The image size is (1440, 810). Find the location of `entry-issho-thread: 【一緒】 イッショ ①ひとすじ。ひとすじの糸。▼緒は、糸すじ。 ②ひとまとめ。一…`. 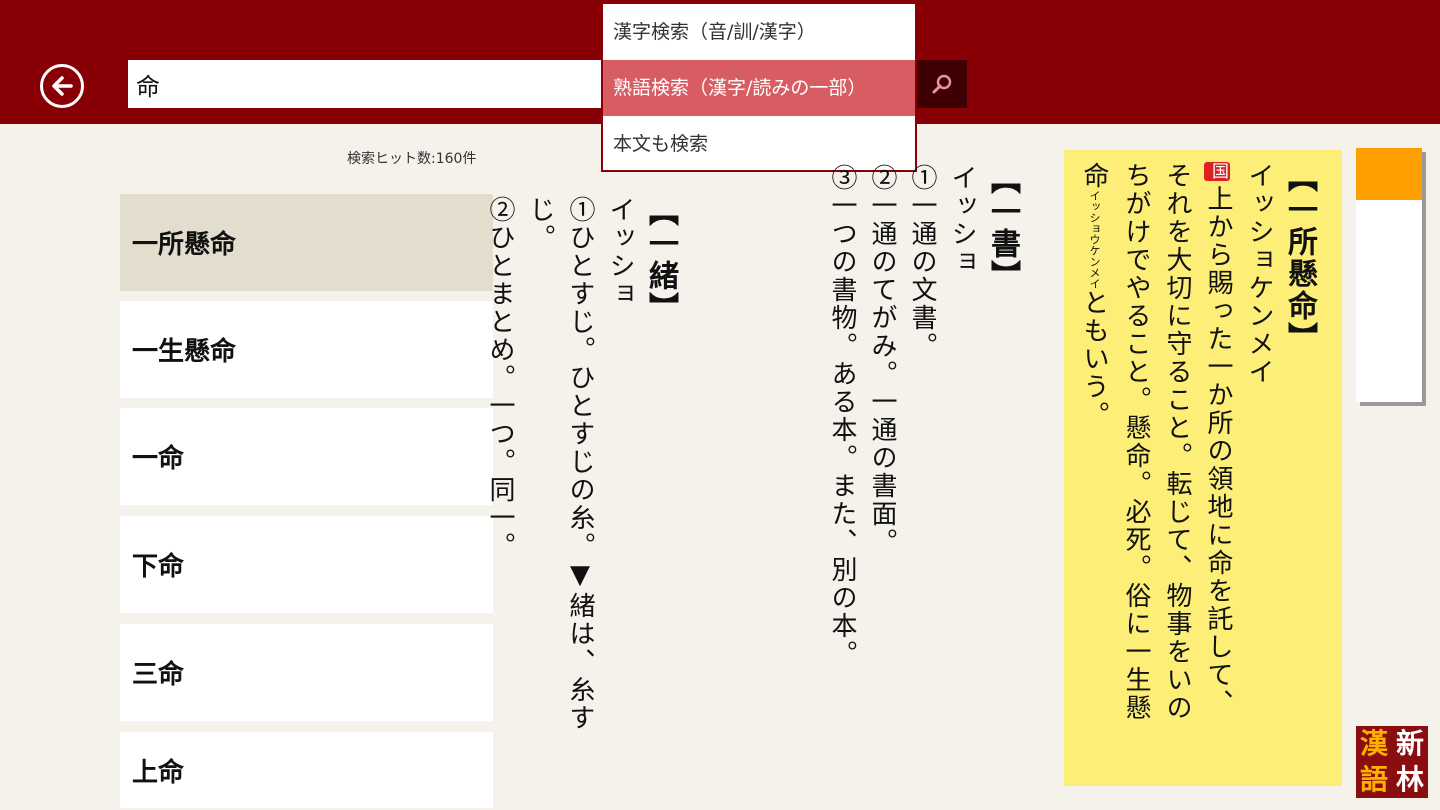

entry-issho-thread: 【一緒】 イッショ ①ひとすじ。ひとすじの糸。▼緒は、糸すじ。 ②ひとまとめ。一… is located at coordinates (580, 476).